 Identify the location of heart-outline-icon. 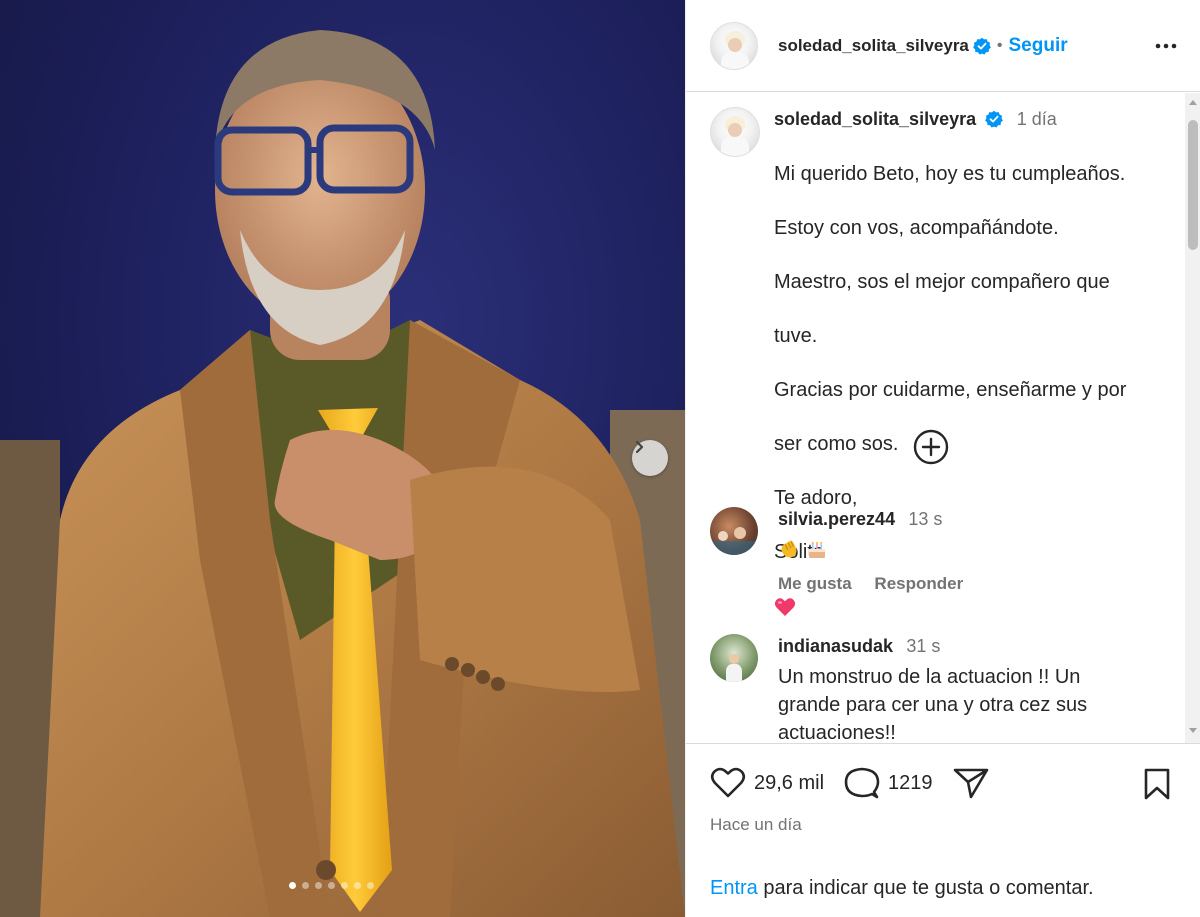
(728, 782).